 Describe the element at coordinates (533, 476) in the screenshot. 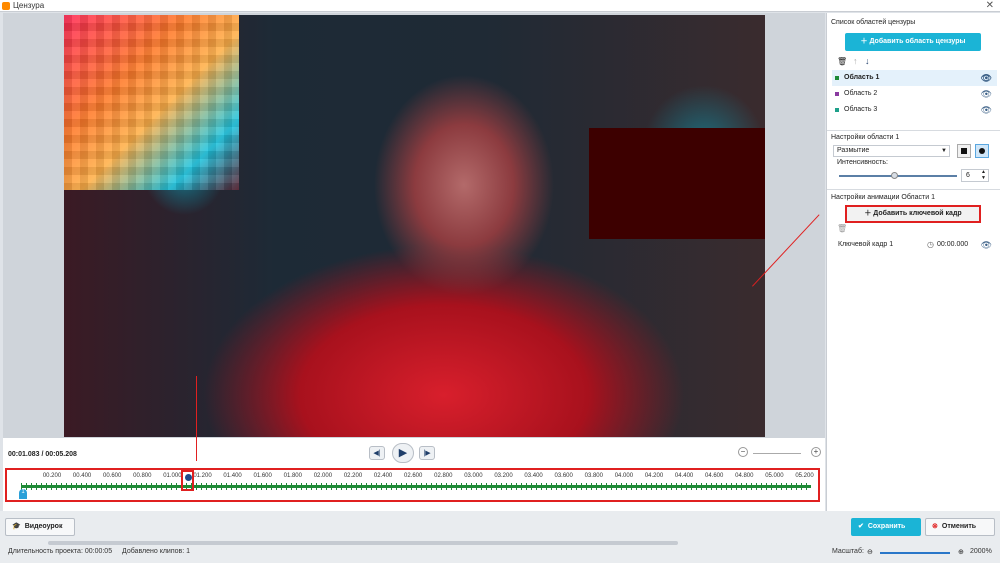

I see `timeline-tick-label: 03.400` at that location.